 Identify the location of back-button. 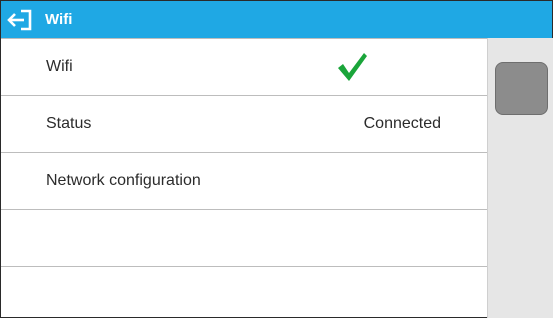
(21, 19).